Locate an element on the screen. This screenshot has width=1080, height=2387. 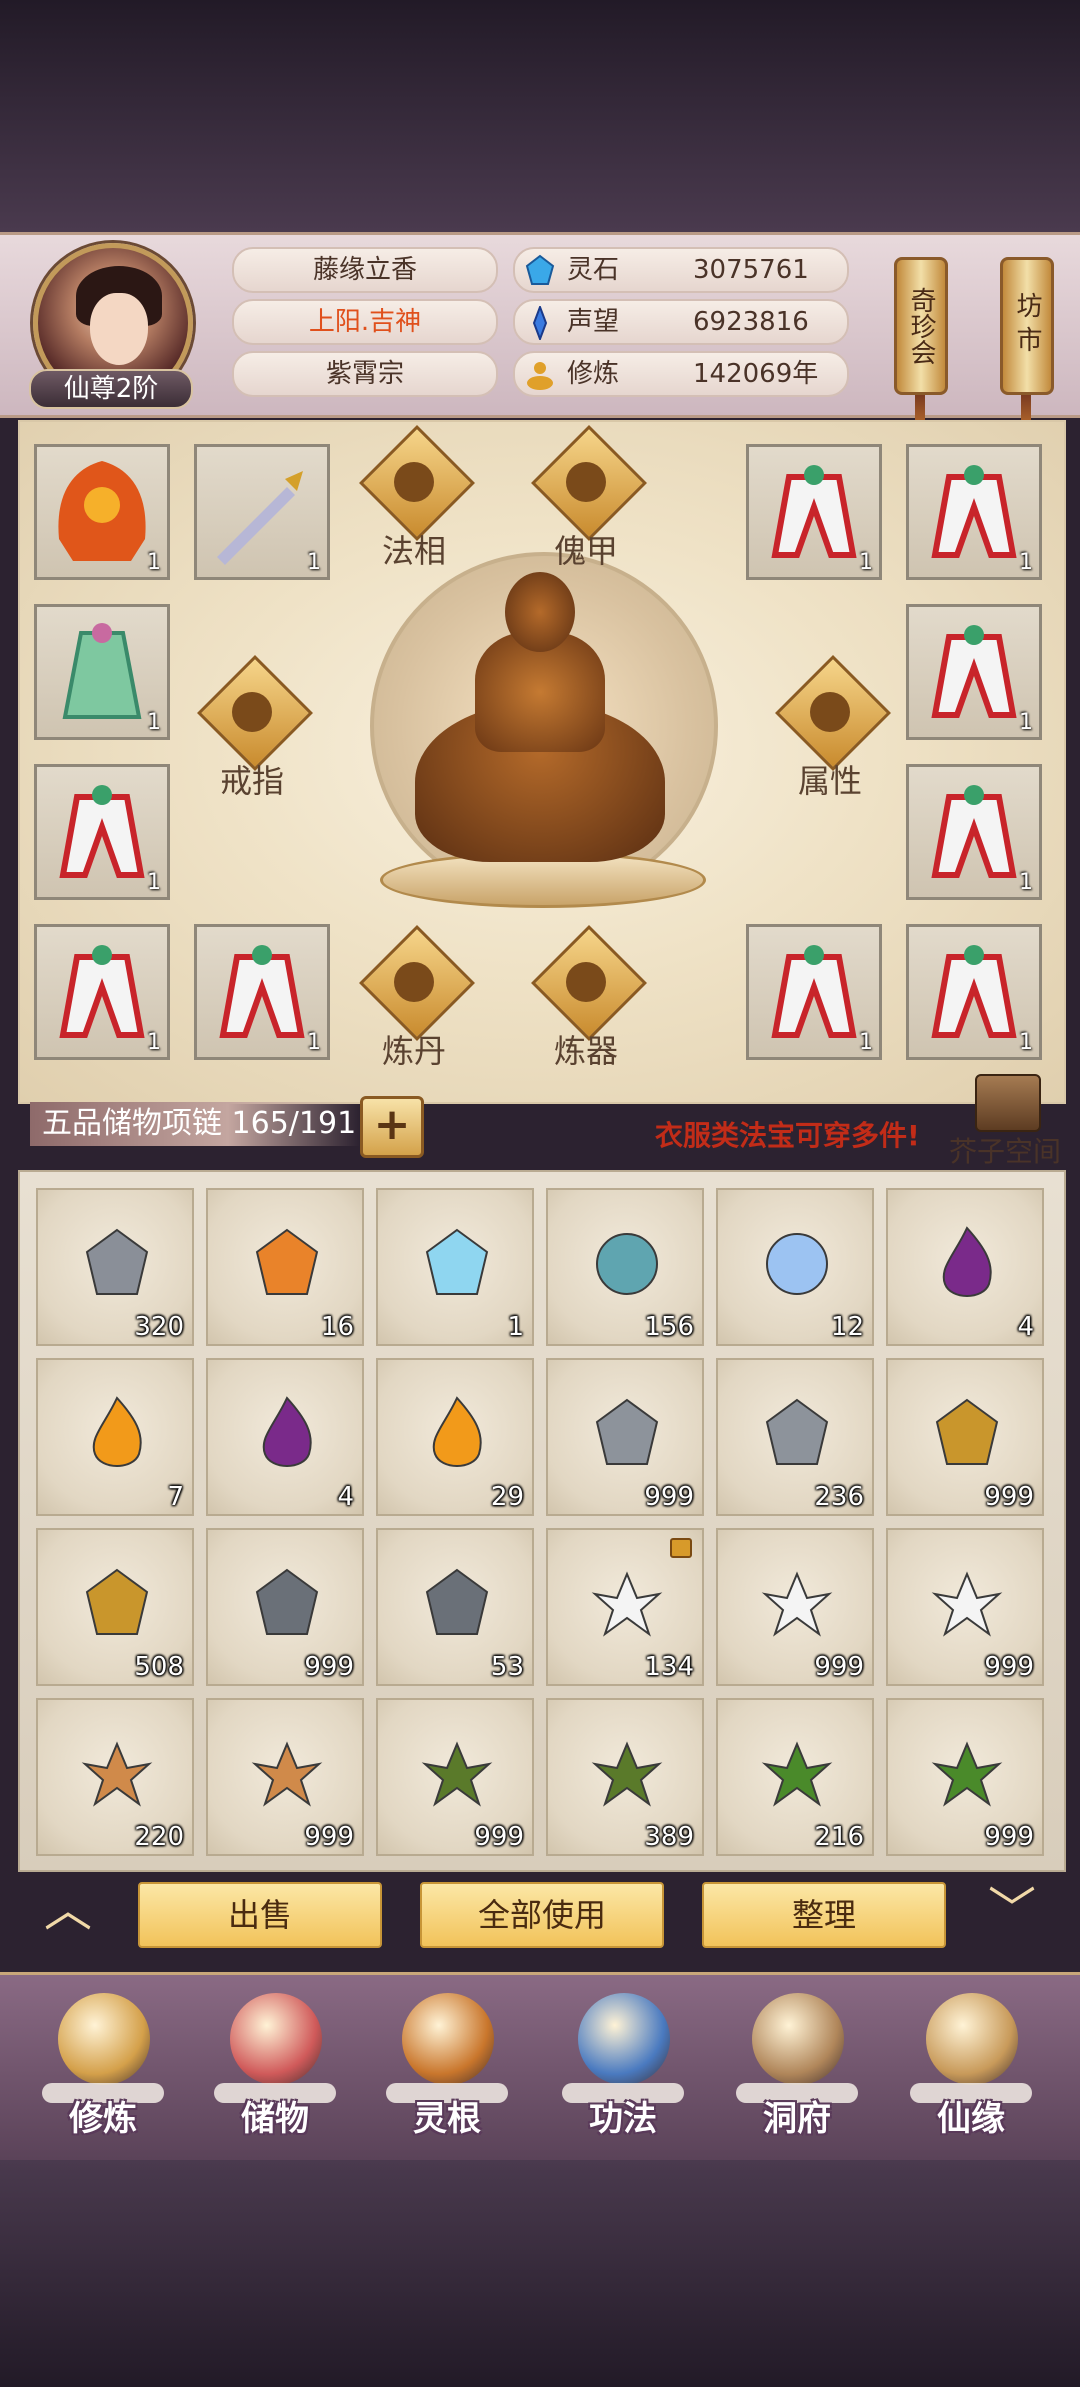
inventory-slot: 216 is located at coordinates (795, 1777).